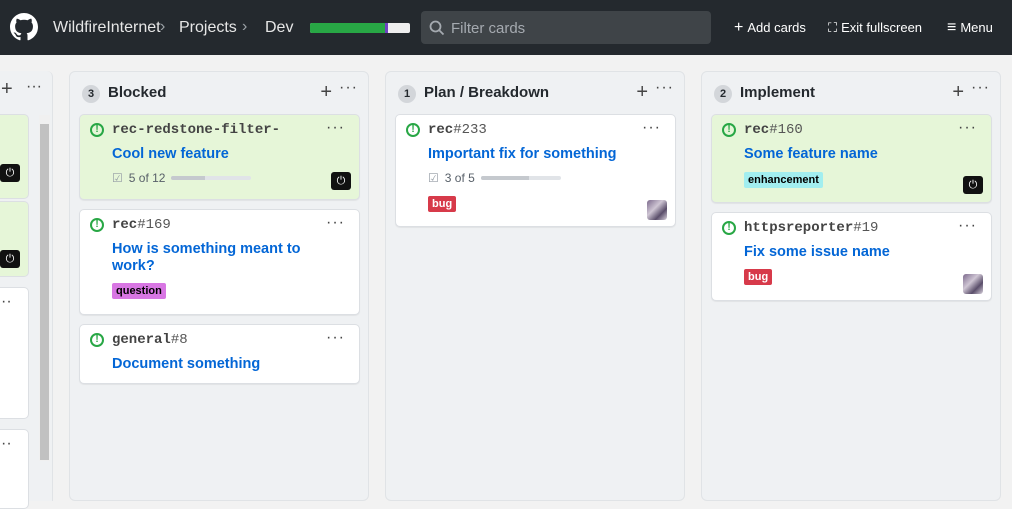 Image resolution: width=1012 pixels, height=509 pixels. What do you see at coordinates (24, 27) in the screenshot?
I see `github-logo-icon` at bounding box center [24, 27].